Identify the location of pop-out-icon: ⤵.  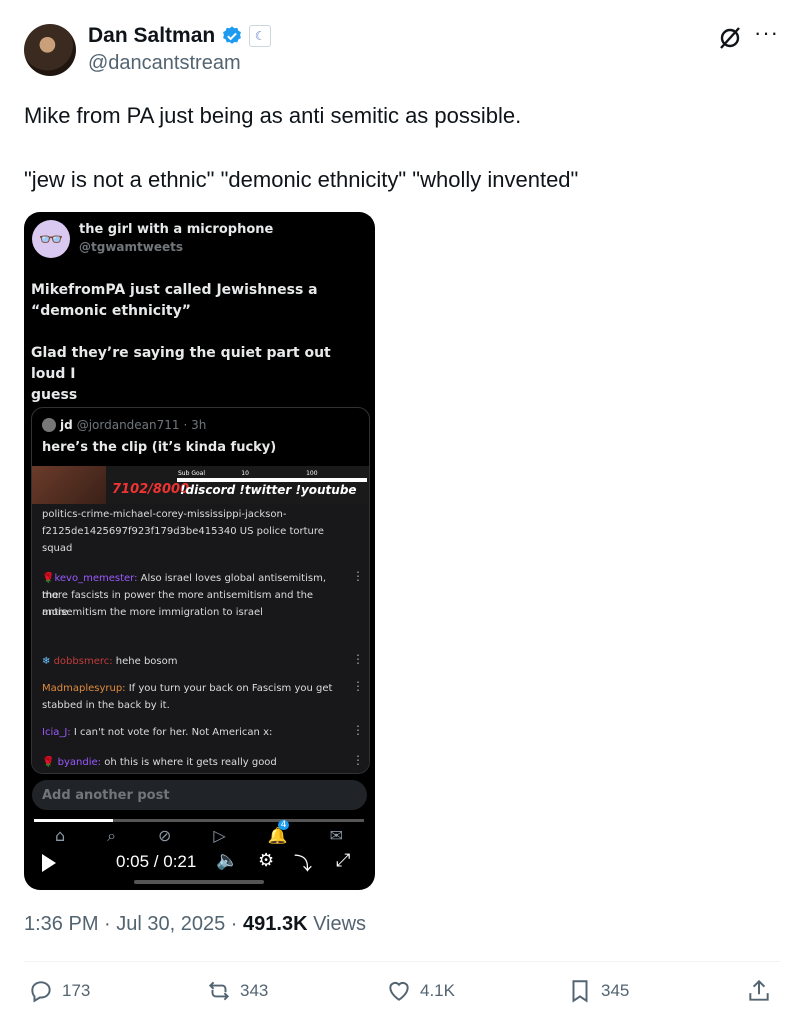
(303, 863).